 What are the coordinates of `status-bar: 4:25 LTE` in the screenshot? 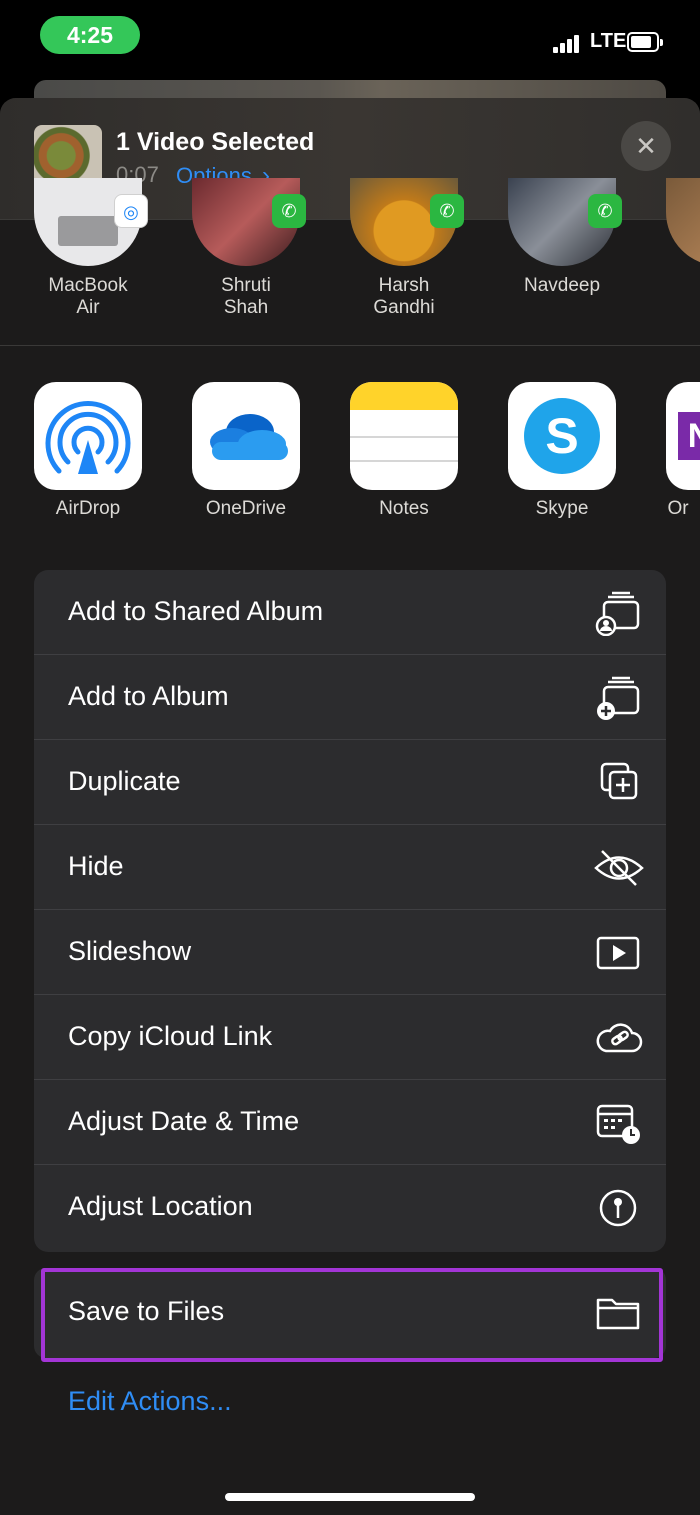 It's located at (350, 40).